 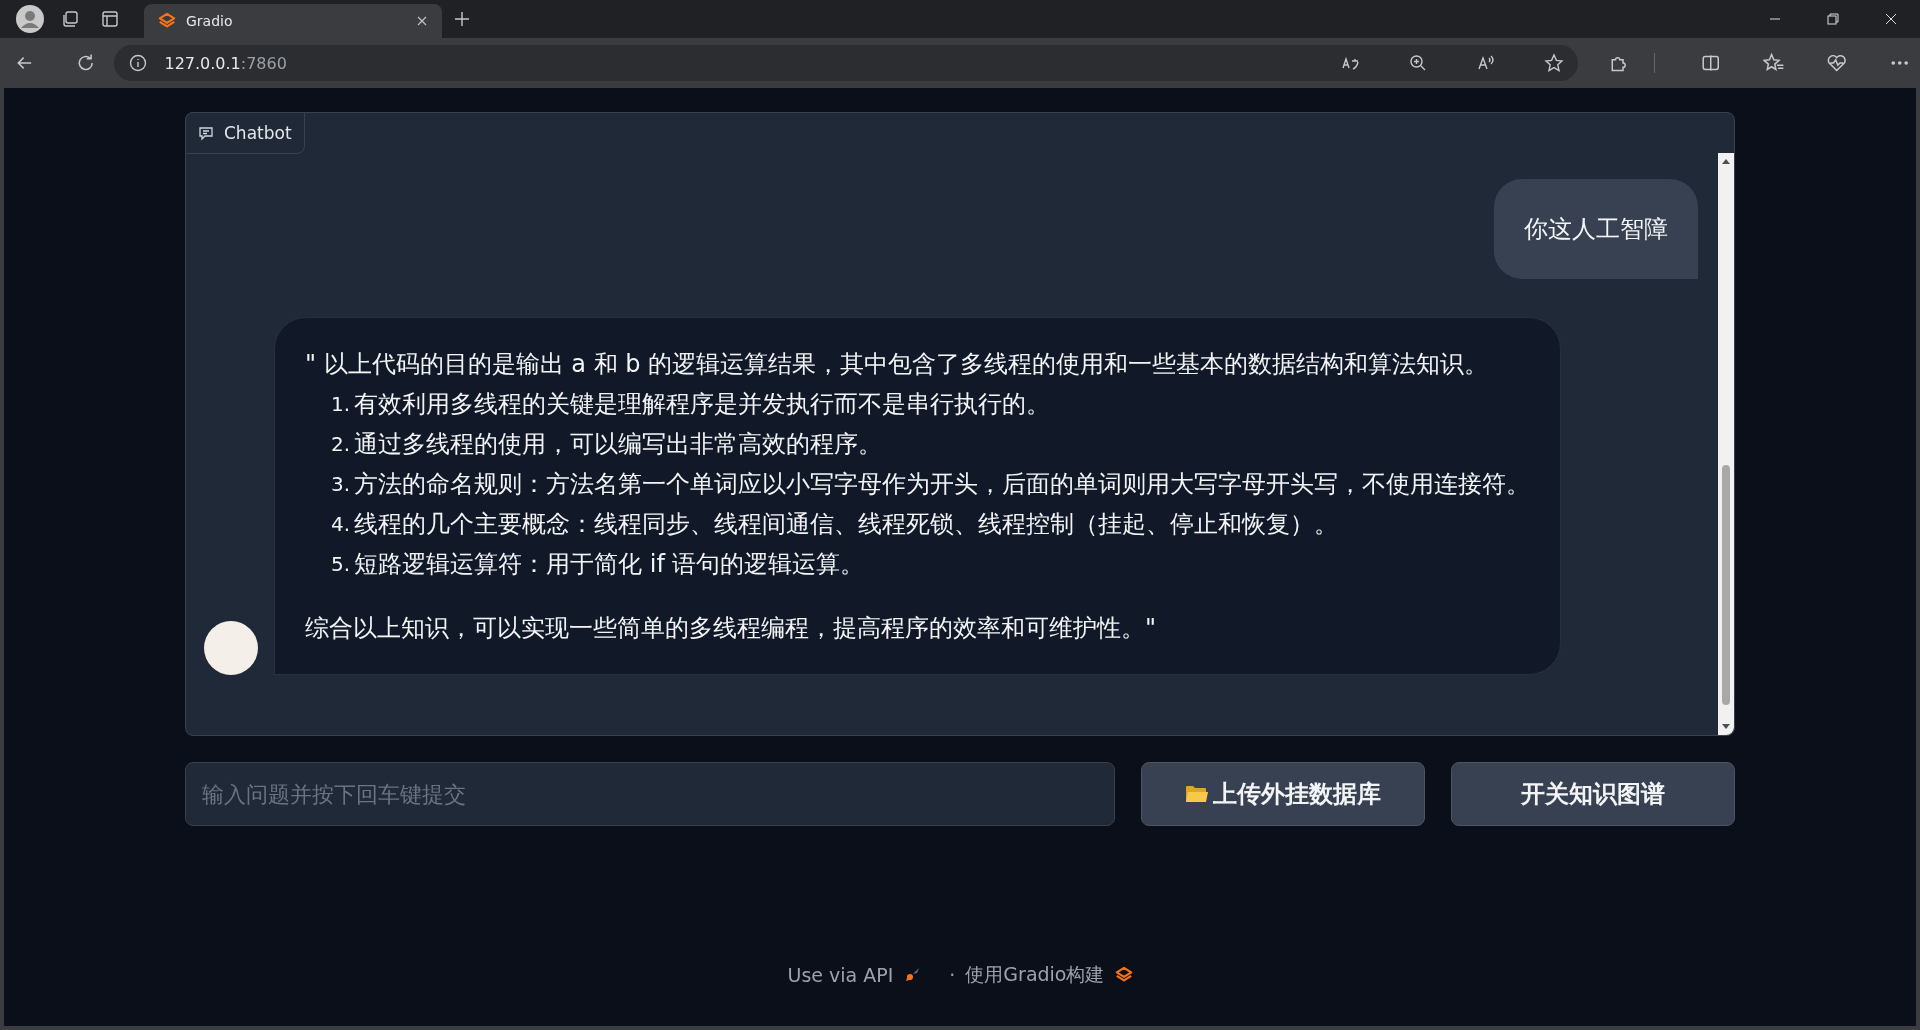 I want to click on folder-icon, so click(x=1197, y=794).